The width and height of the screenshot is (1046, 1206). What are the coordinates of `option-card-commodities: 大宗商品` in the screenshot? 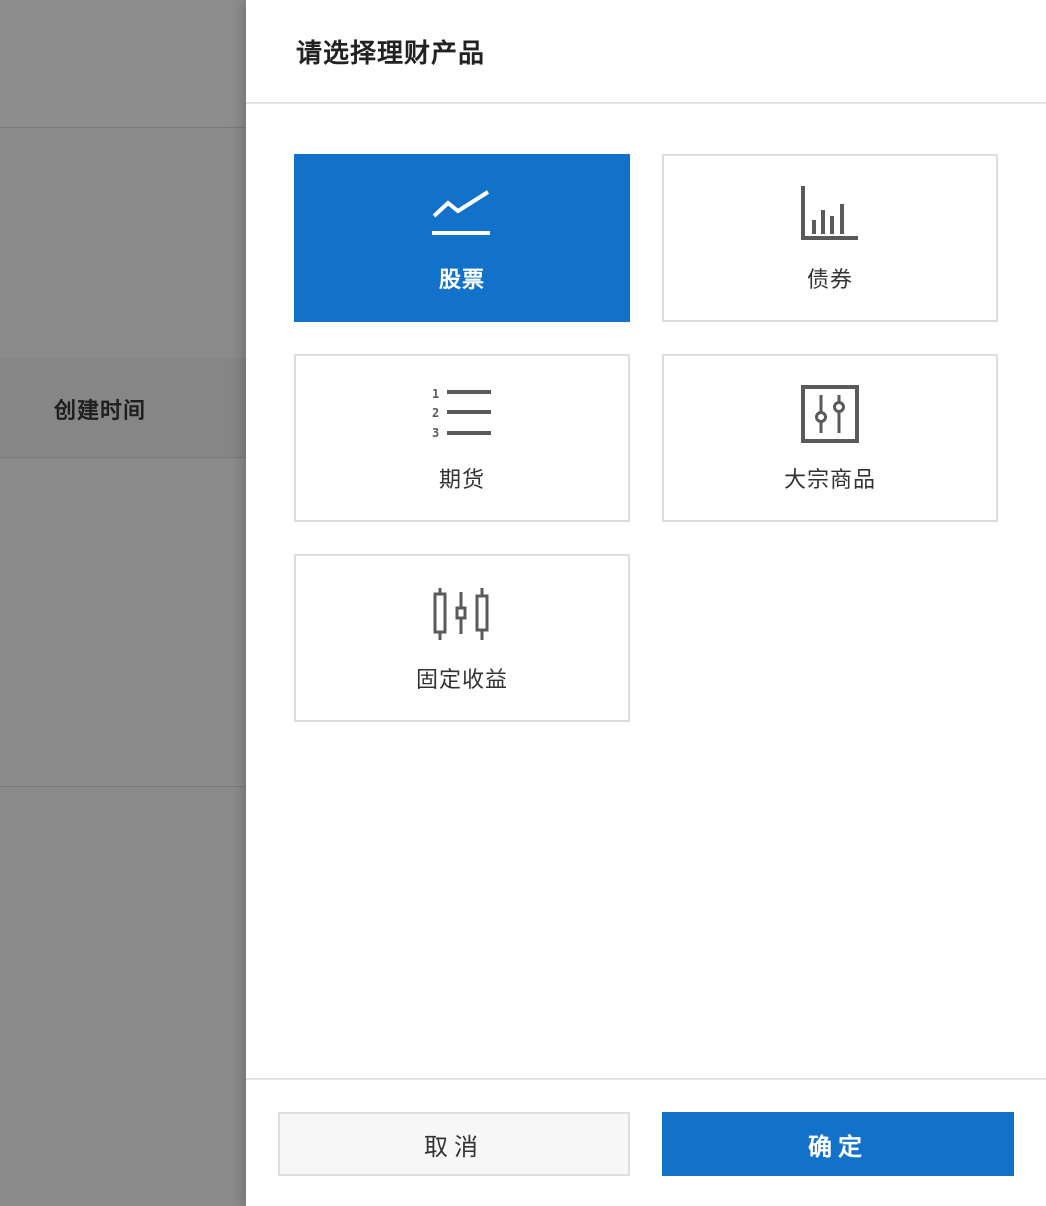 It's located at (830, 438).